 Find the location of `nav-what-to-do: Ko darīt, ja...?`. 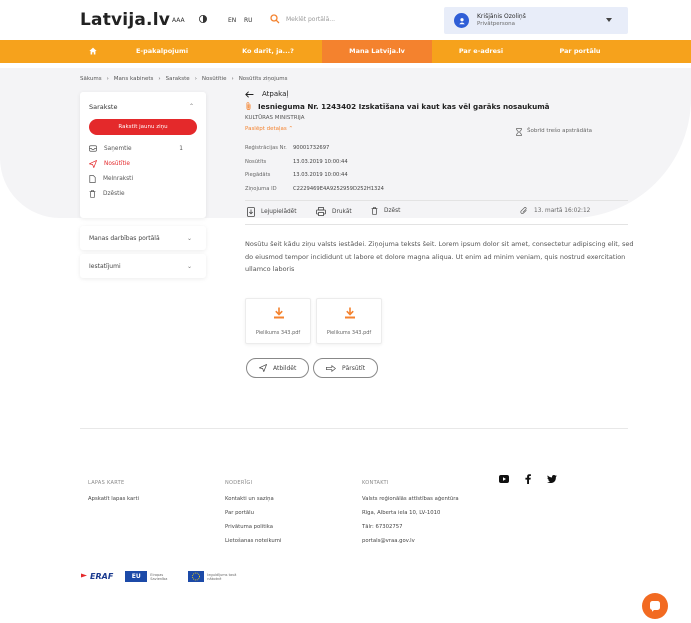

nav-what-to-do: Ko darīt, ja...? is located at coordinates (268, 51).